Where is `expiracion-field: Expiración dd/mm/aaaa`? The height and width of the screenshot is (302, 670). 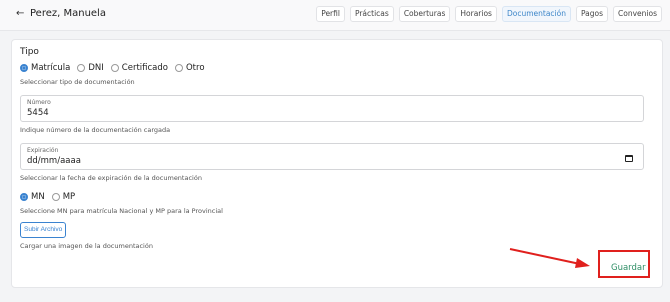 expiracion-field: Expiración dd/mm/aaaa is located at coordinates (332, 156).